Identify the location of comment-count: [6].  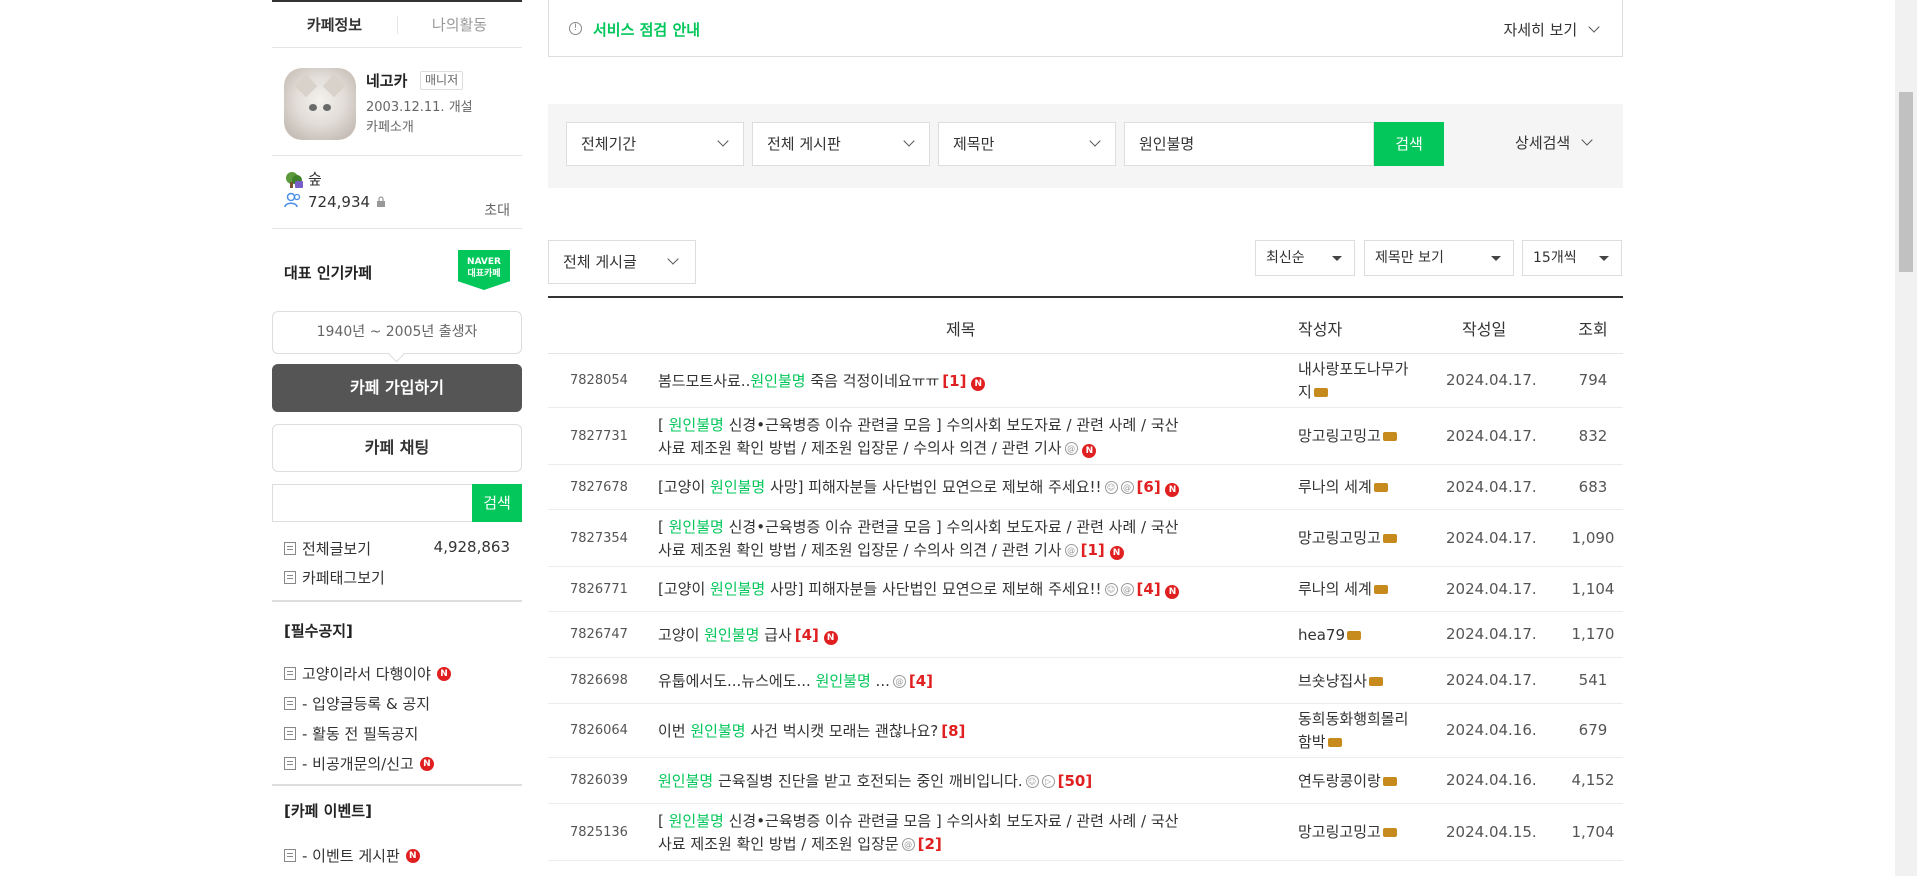
(1149, 487).